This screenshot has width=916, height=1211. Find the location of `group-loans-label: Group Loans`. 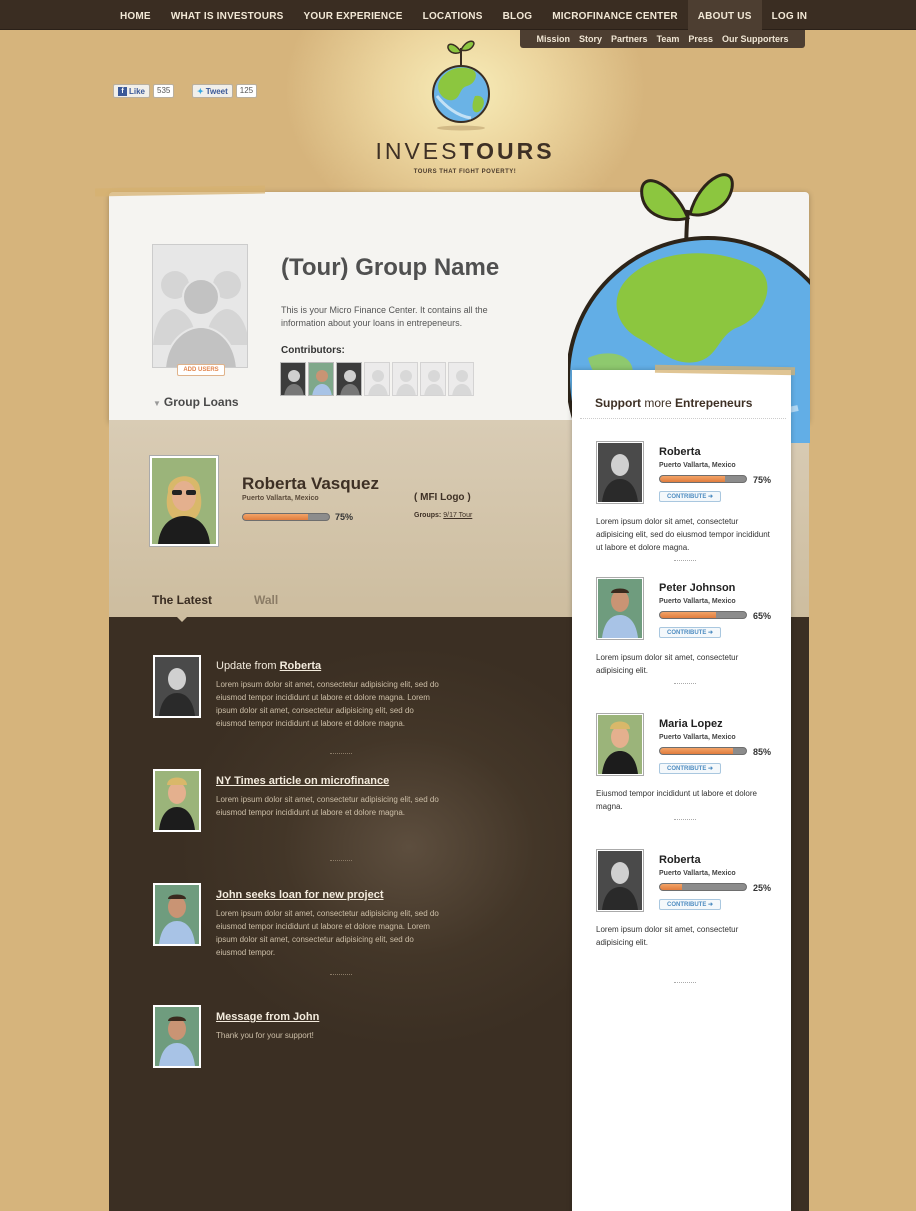

group-loans-label: Group Loans is located at coordinates (201, 402).